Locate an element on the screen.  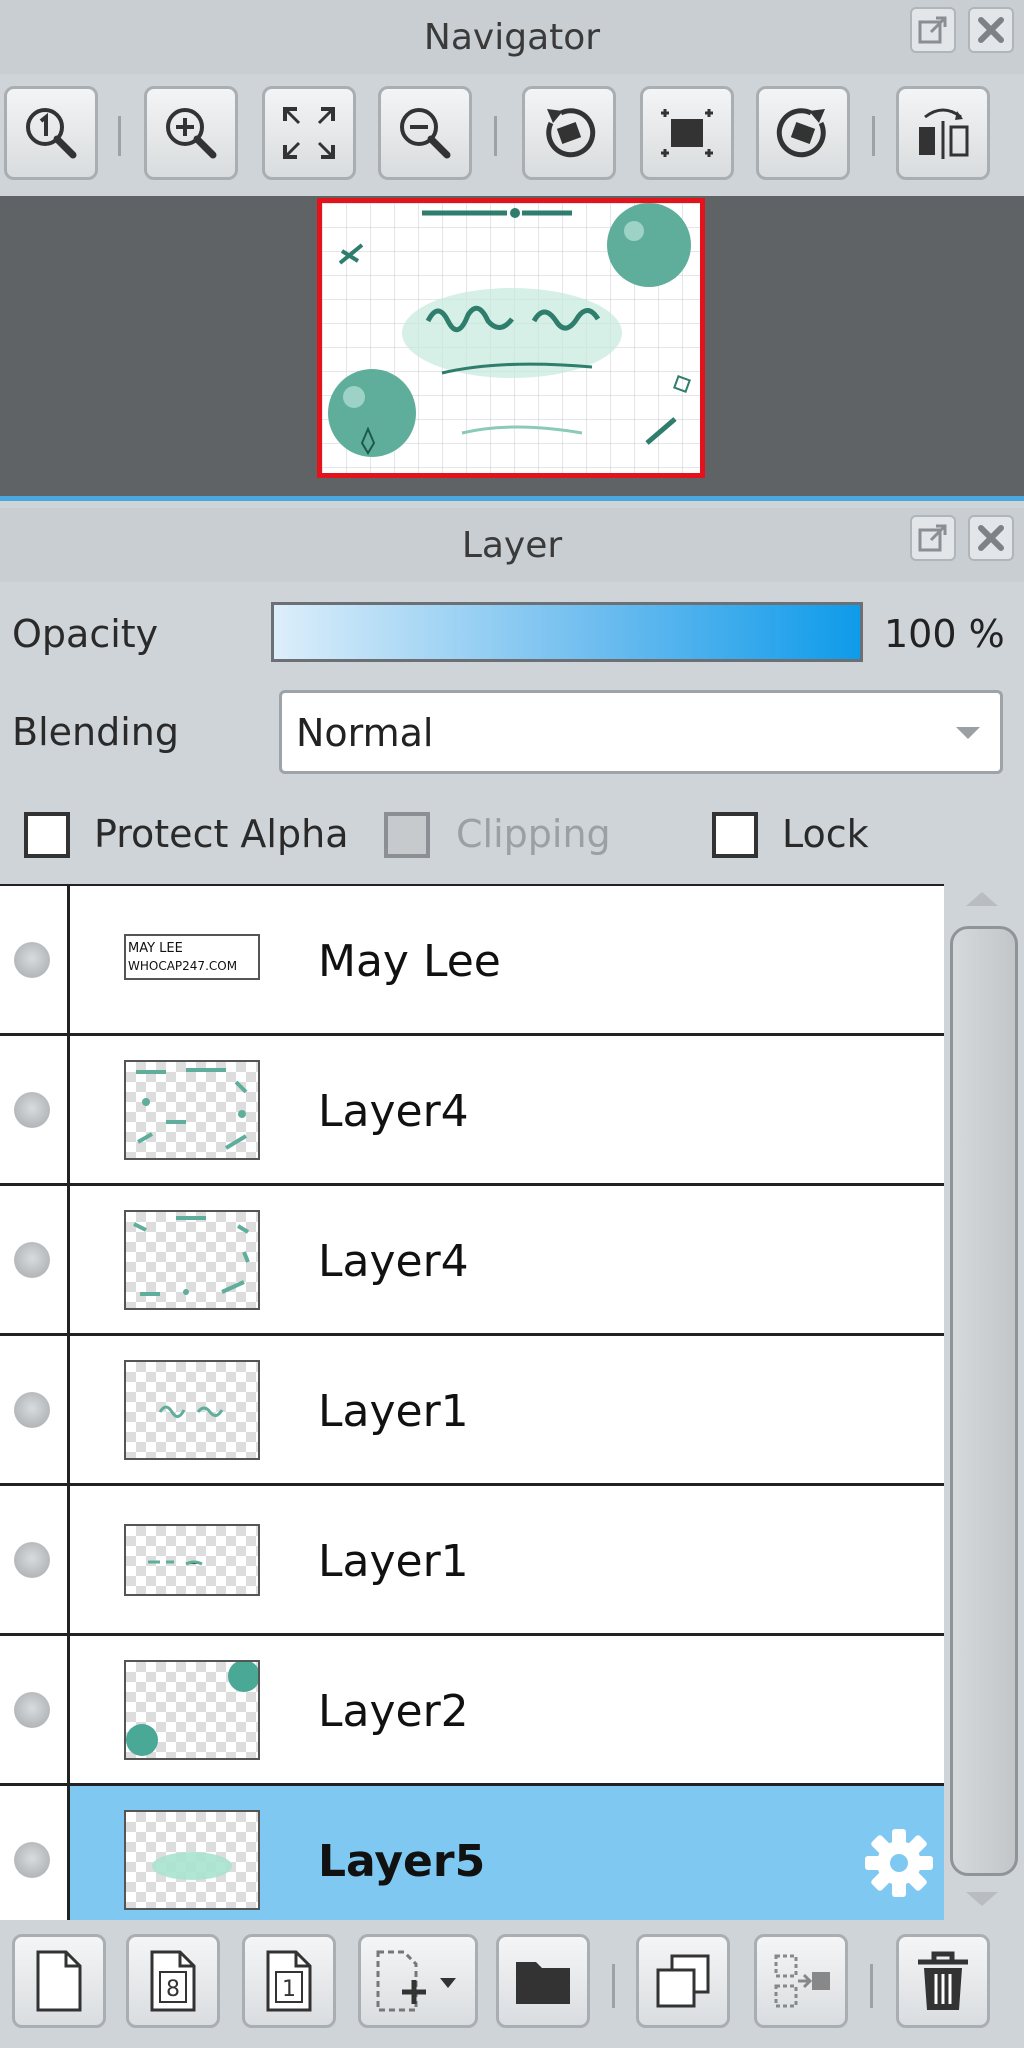
layer-titlebar: Layer is located at coordinates (512, 545).